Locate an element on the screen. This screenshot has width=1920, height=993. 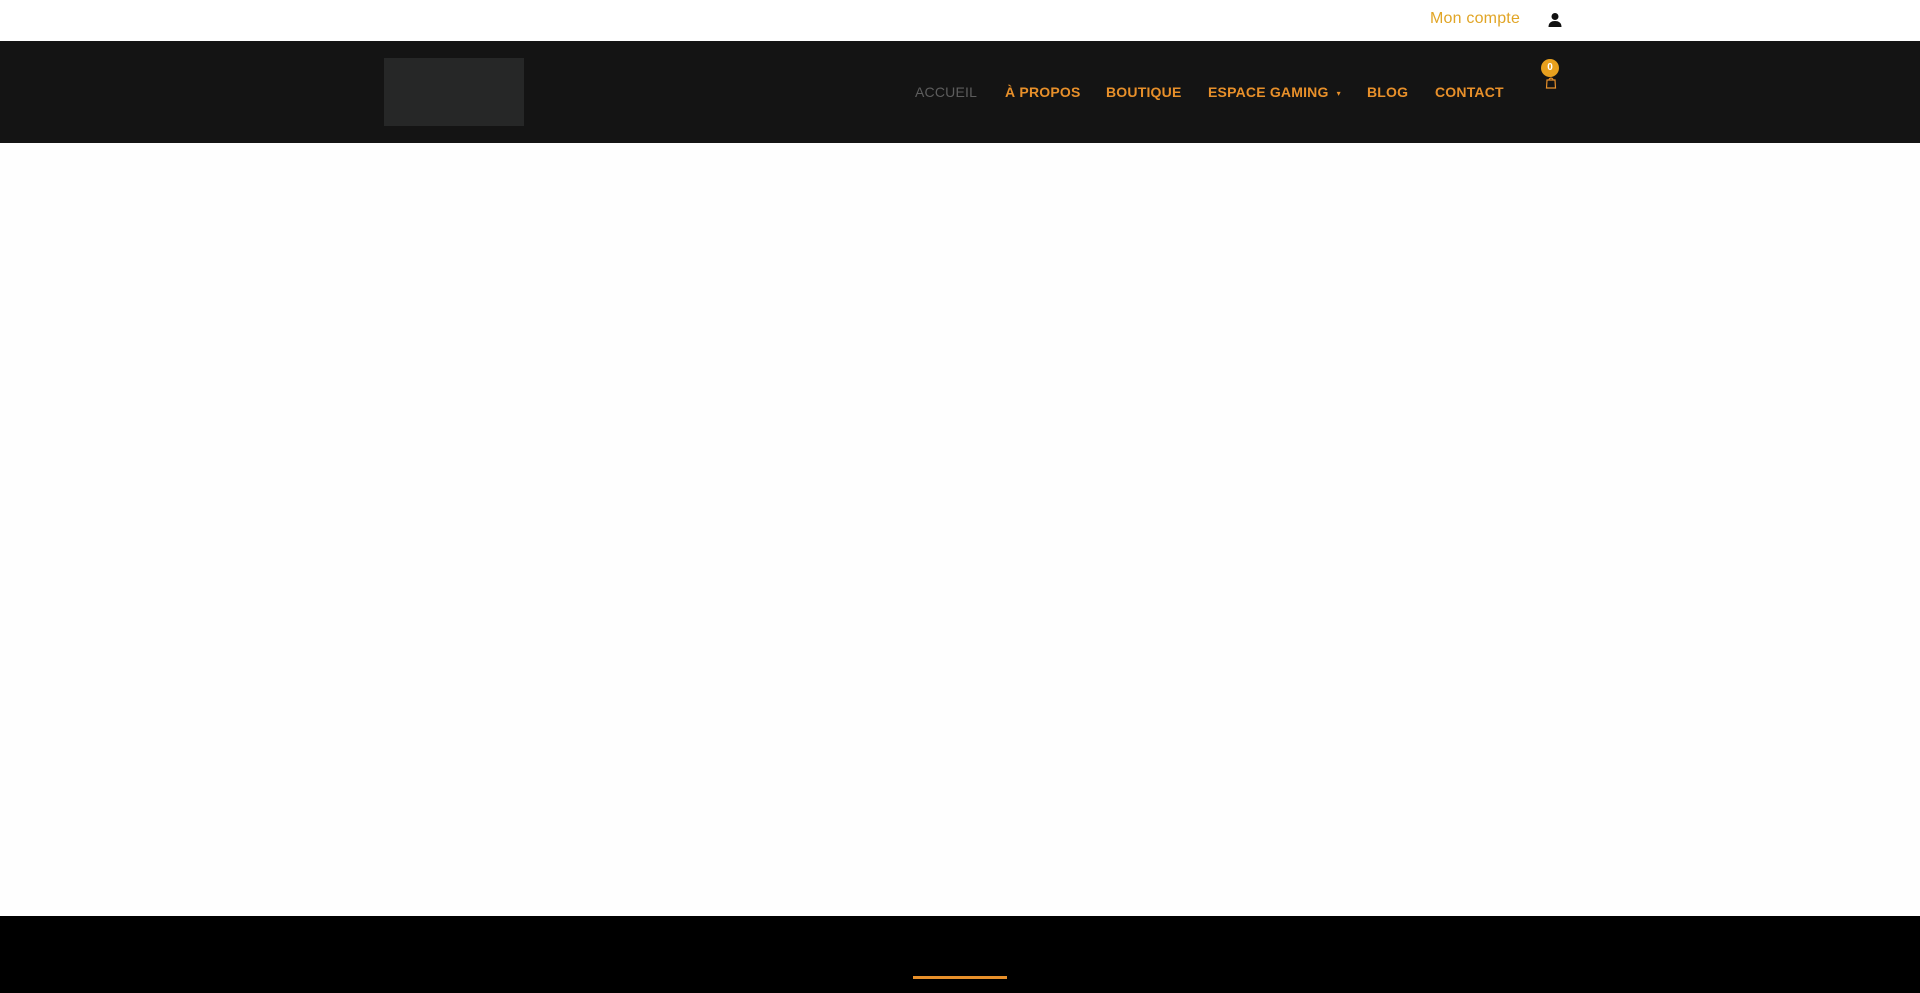
my-account-link: Mon compte is located at coordinates (1475, 19).